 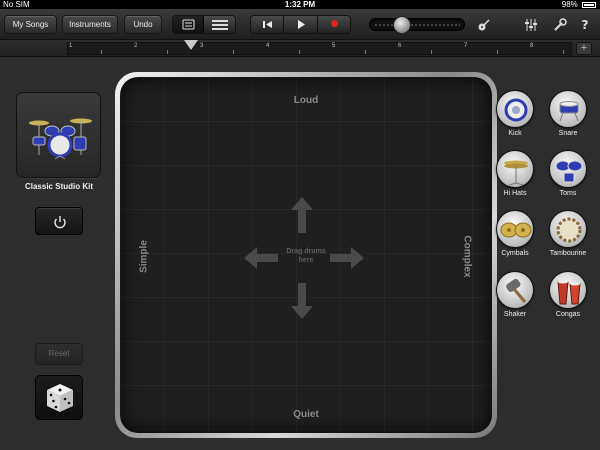 What do you see at coordinates (202, 46) in the screenshot?
I see `bar-number: 3` at bounding box center [202, 46].